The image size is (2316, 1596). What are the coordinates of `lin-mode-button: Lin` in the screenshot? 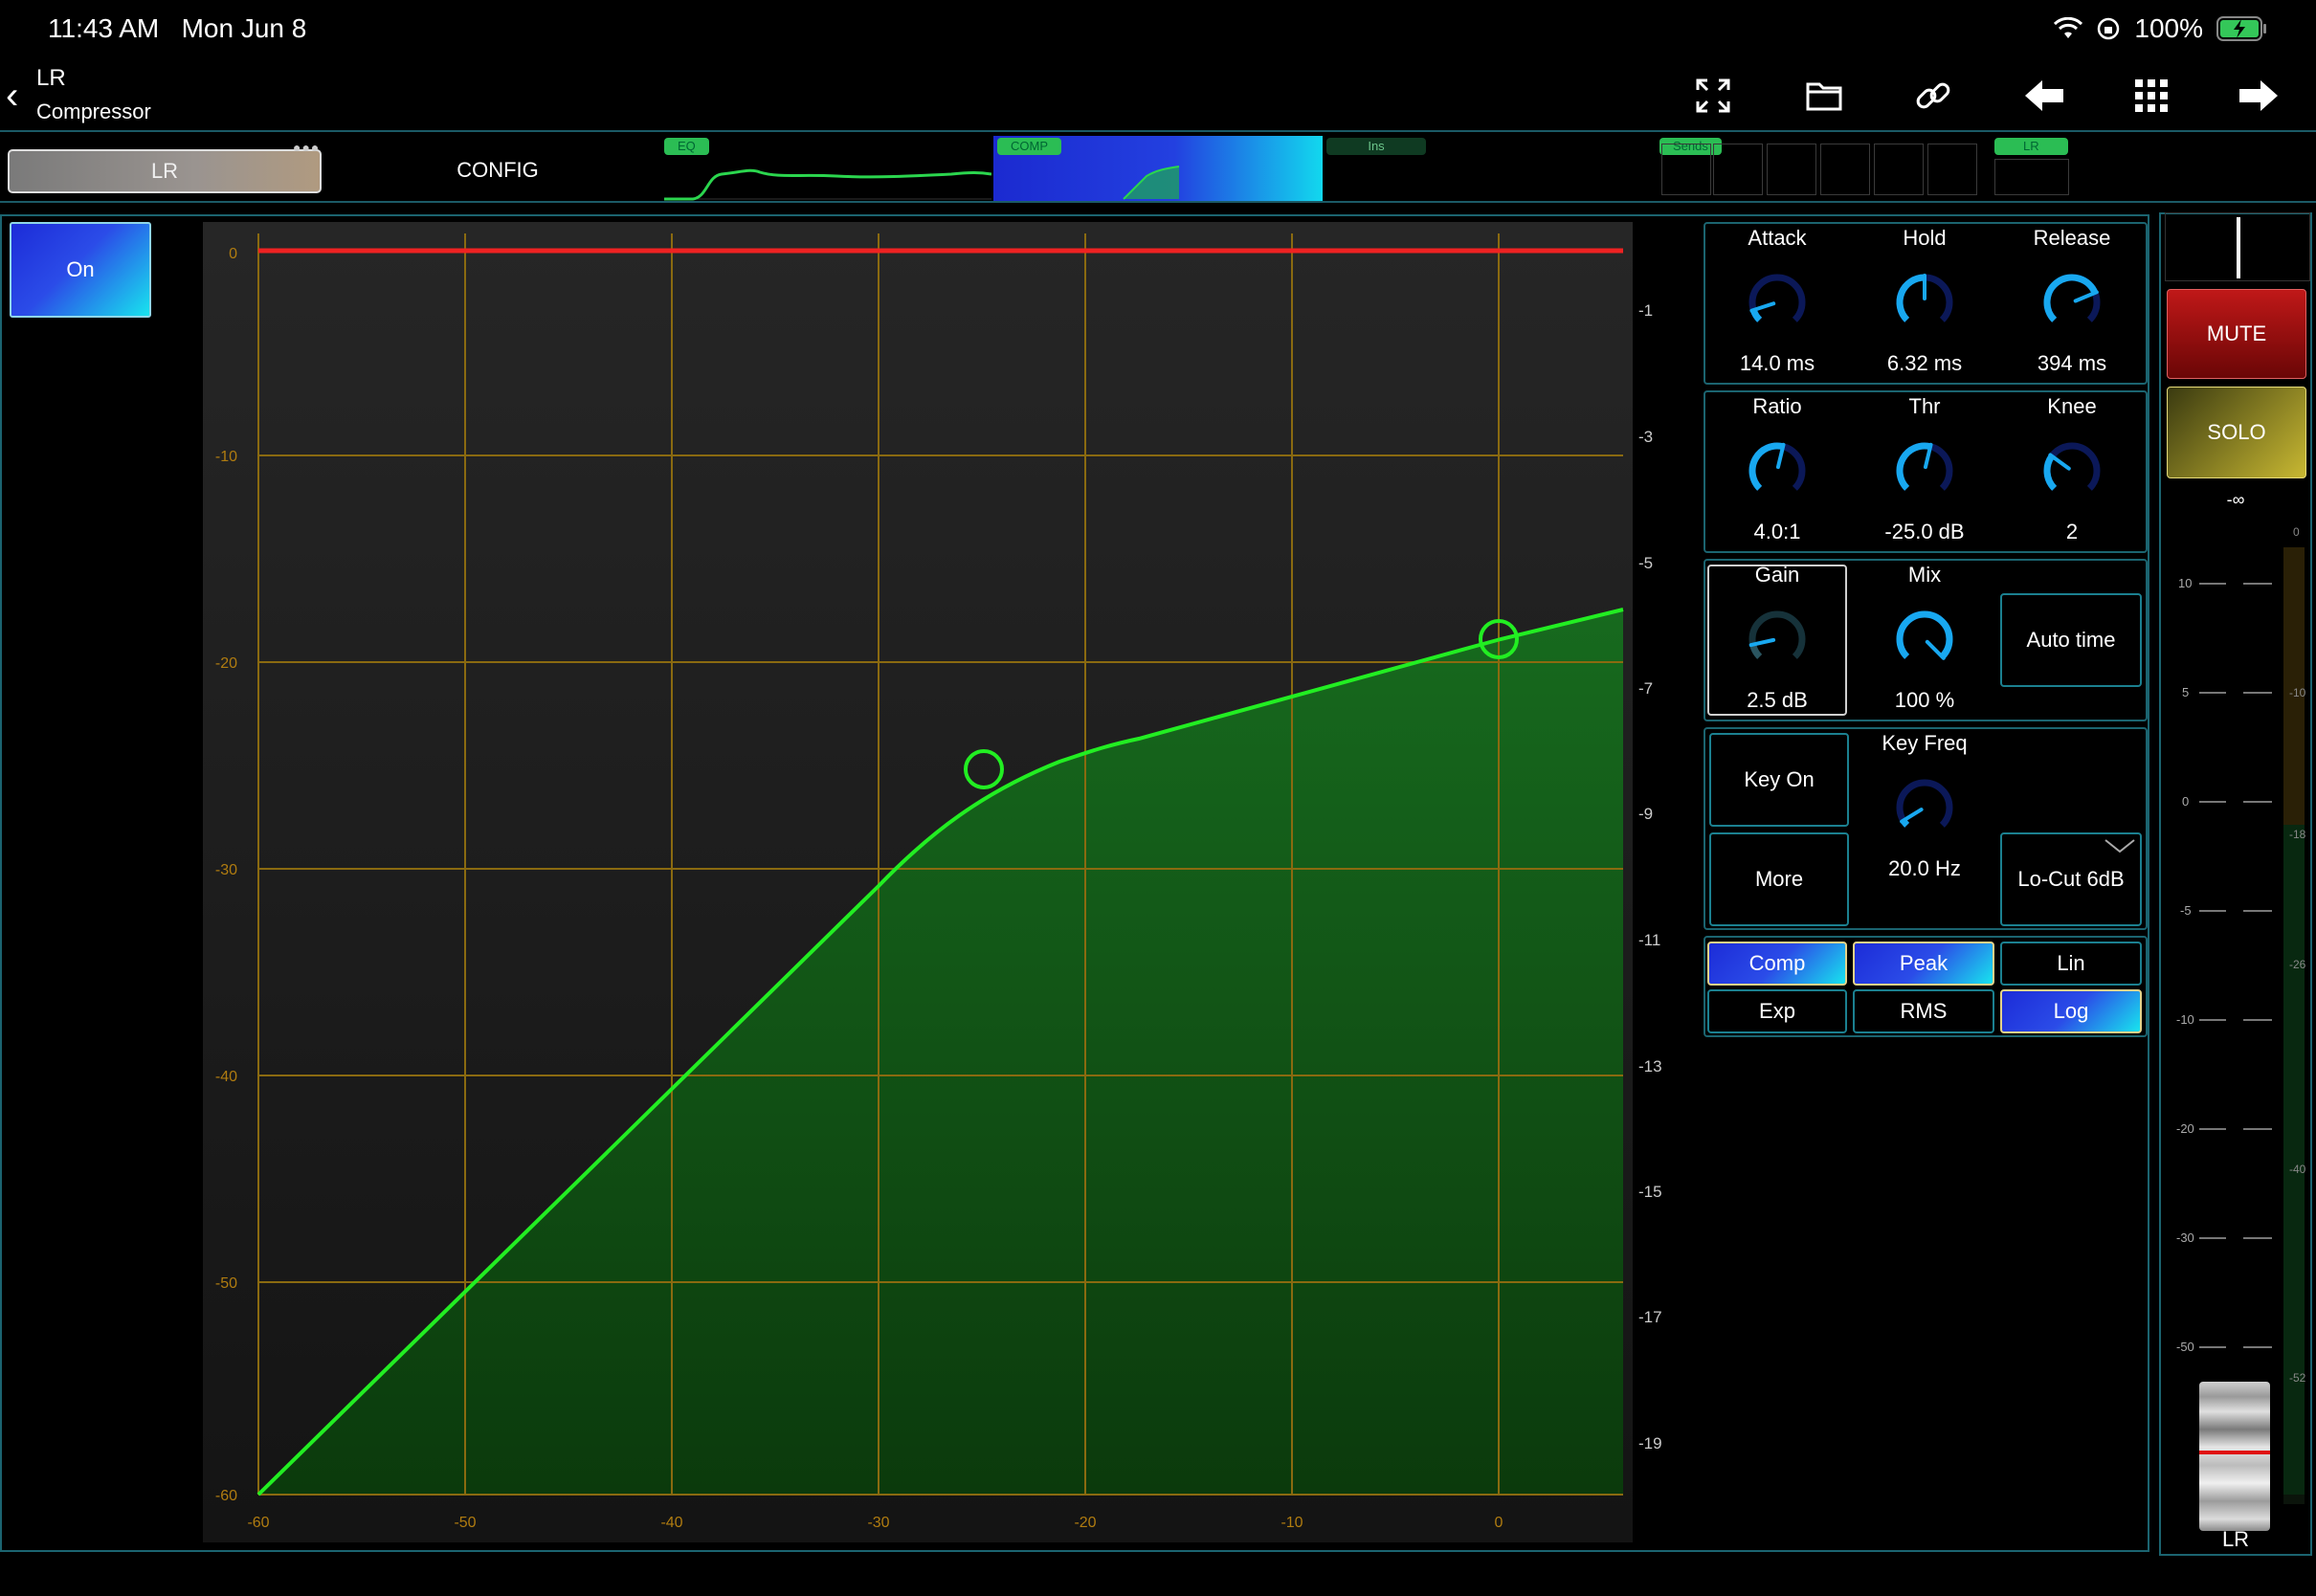 It's located at (2071, 964).